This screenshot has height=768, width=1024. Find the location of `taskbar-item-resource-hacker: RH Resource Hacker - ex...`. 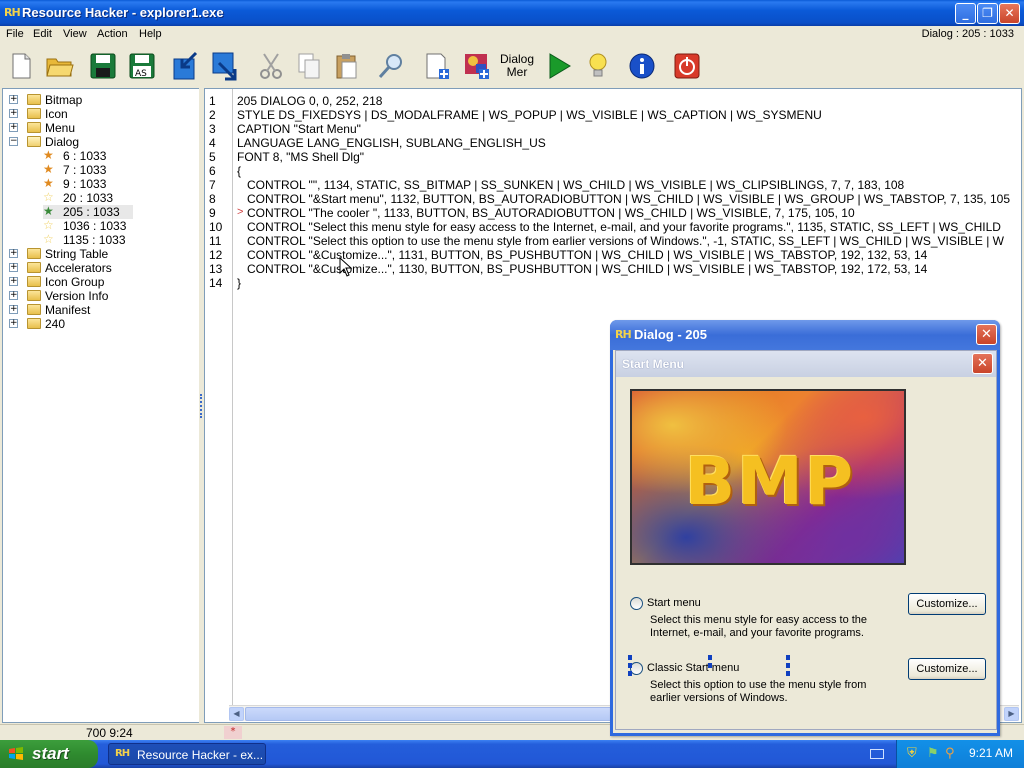

taskbar-item-resource-hacker: RH Resource Hacker - ex... is located at coordinates (187, 754).